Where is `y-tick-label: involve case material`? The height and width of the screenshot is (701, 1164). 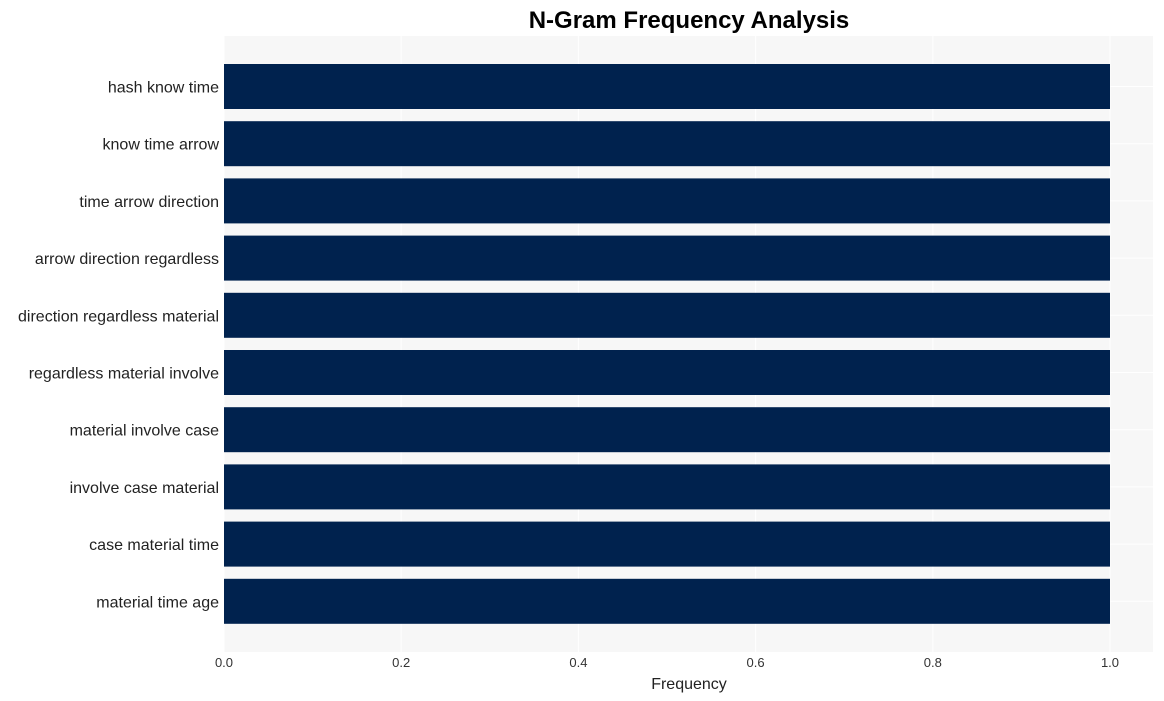 y-tick-label: involve case material is located at coordinates (144, 488).